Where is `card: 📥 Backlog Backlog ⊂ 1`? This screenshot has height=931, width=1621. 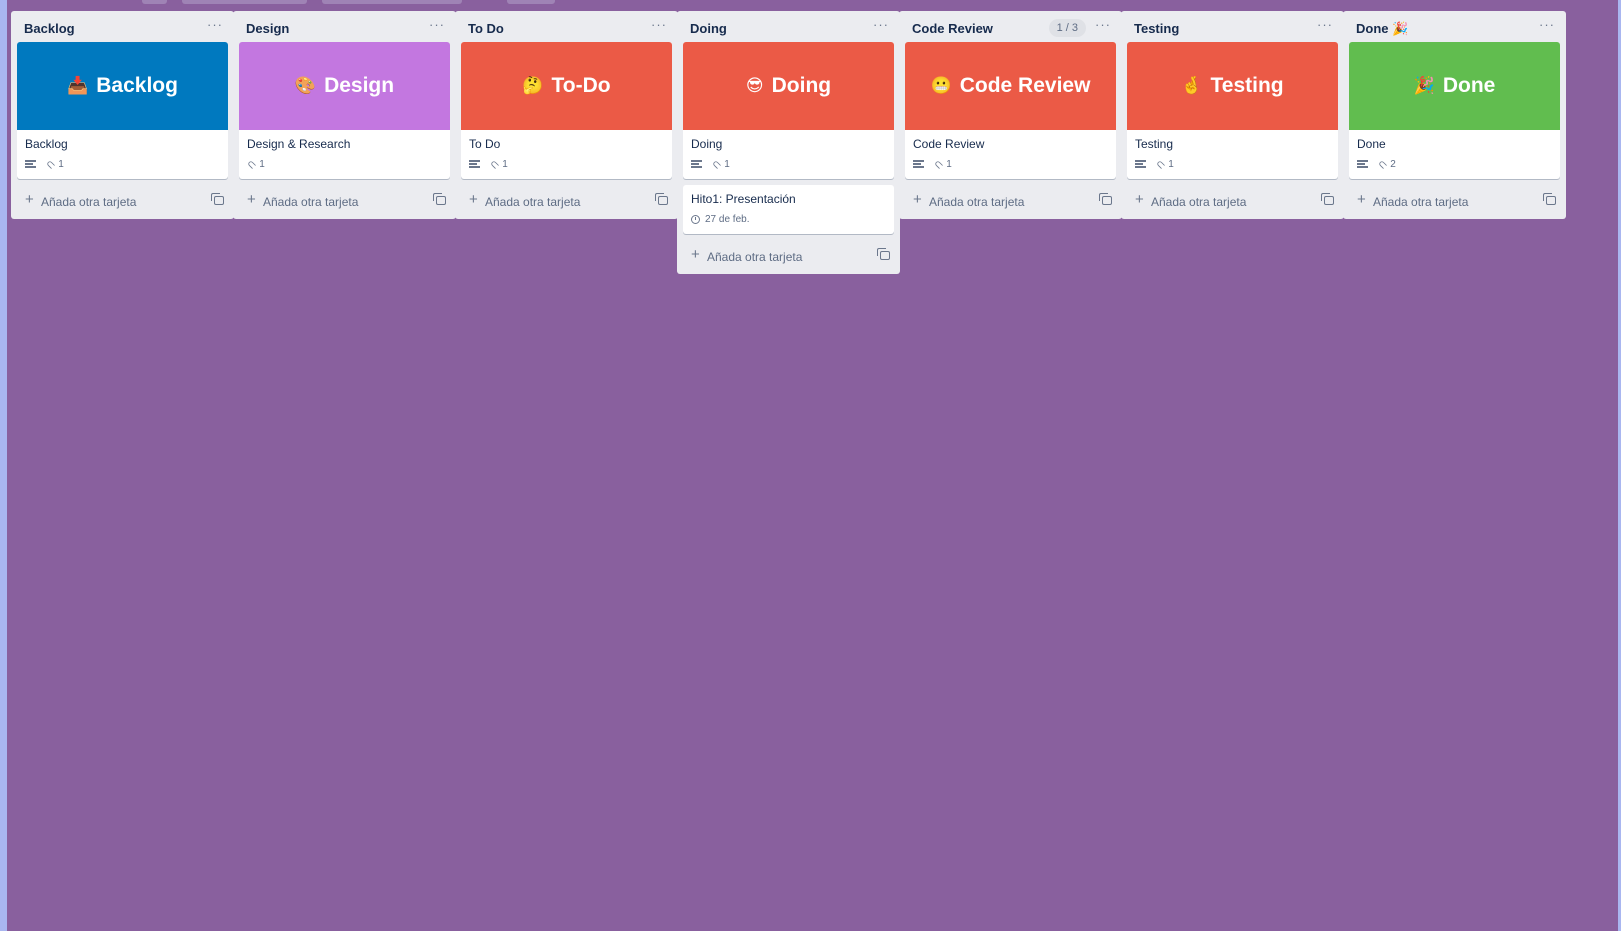
card: 📥 Backlog Backlog ⊂ 1 is located at coordinates (122, 110).